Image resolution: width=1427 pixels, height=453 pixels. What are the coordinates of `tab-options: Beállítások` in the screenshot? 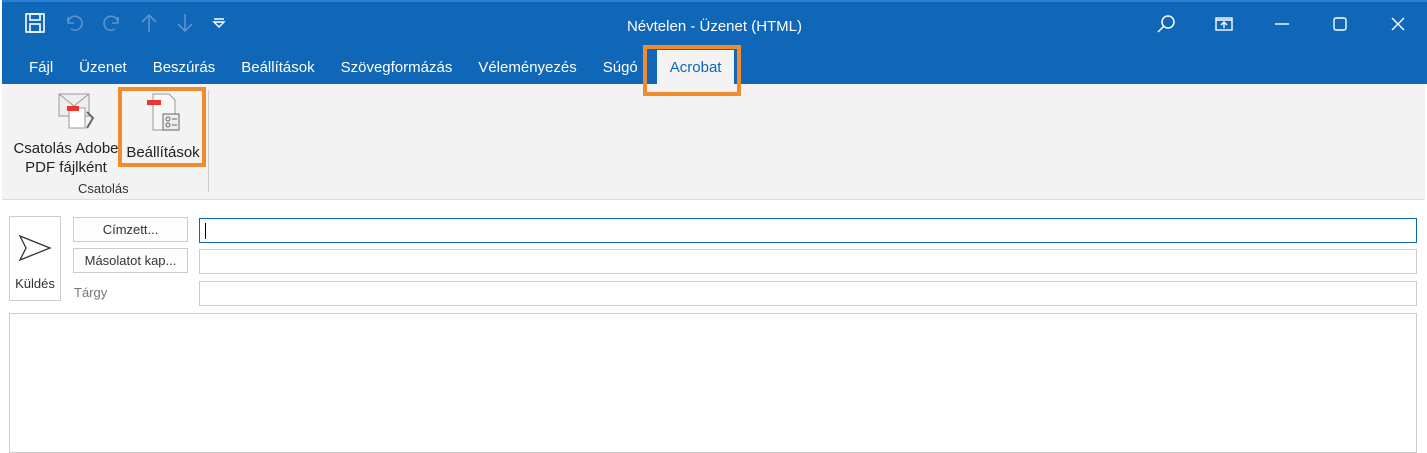 It's located at (277, 68).